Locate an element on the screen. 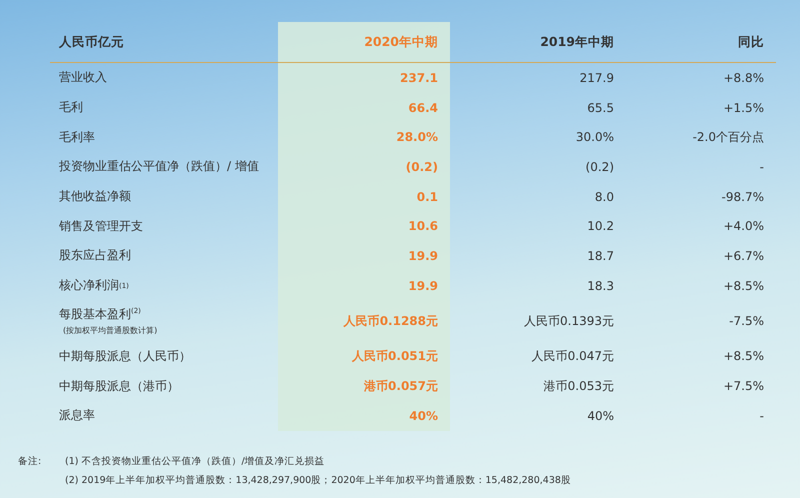 This screenshot has height=498, width=800. row-label: 中期每股派息（港币） is located at coordinates (119, 386).